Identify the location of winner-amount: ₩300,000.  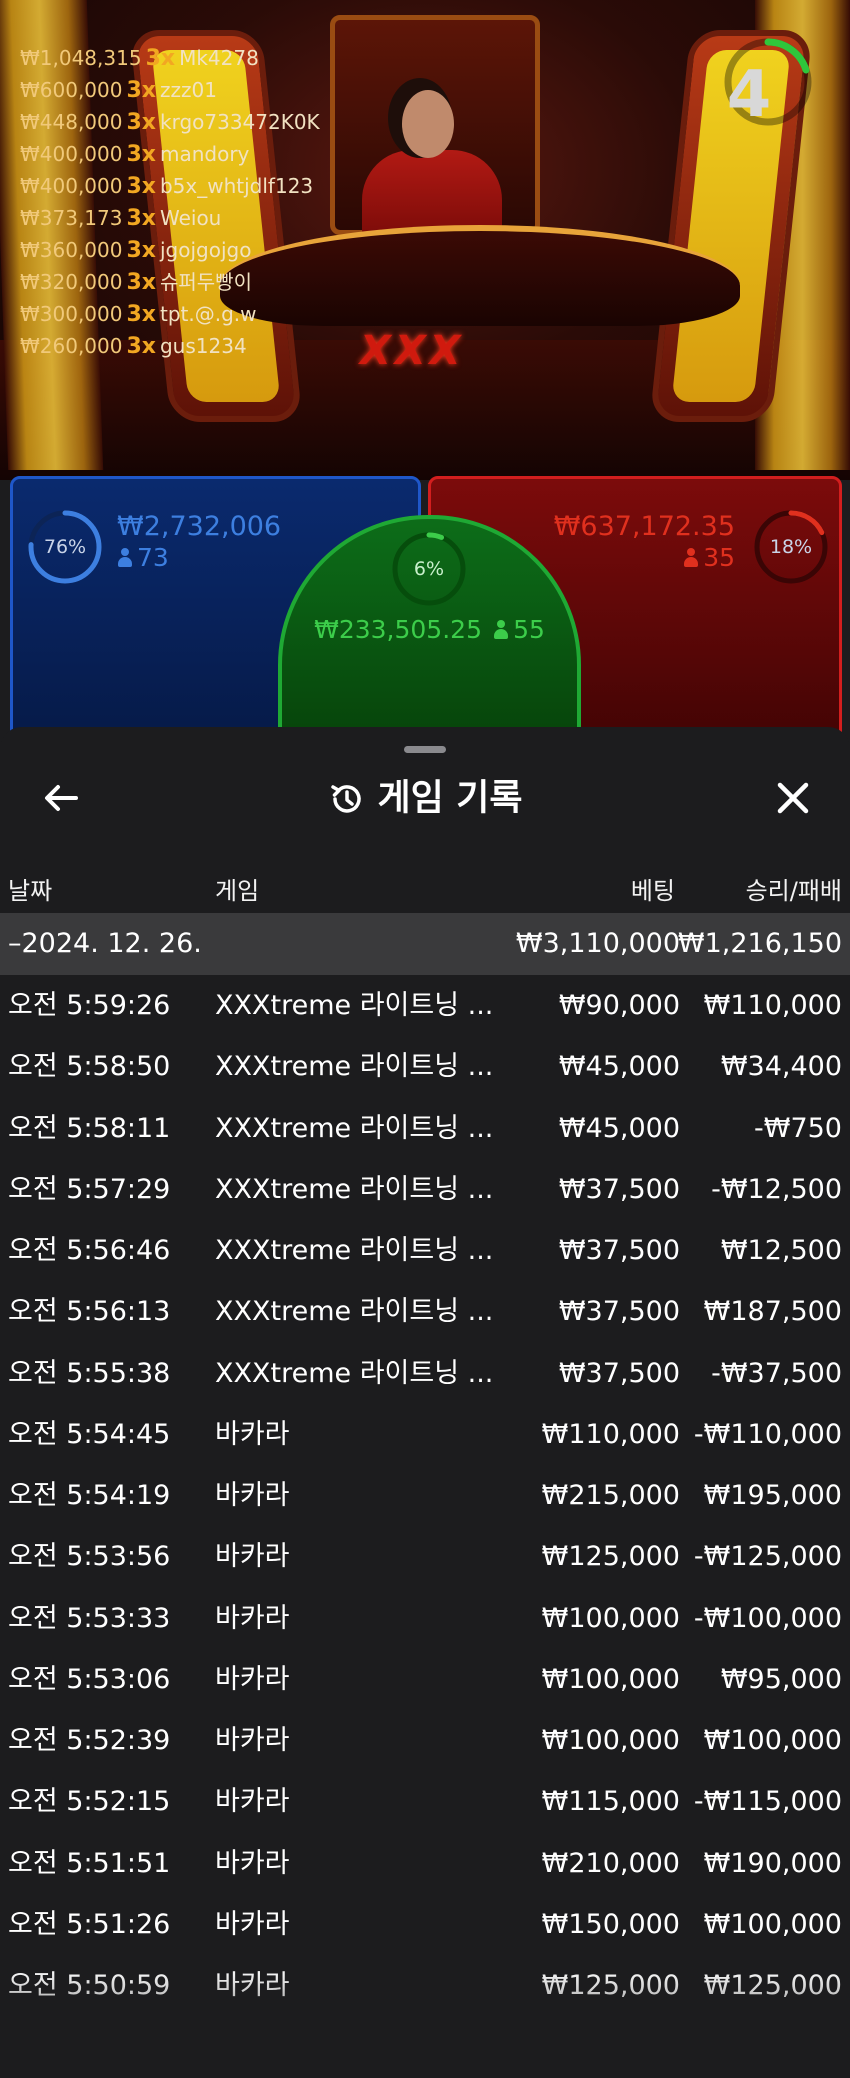
(71, 314).